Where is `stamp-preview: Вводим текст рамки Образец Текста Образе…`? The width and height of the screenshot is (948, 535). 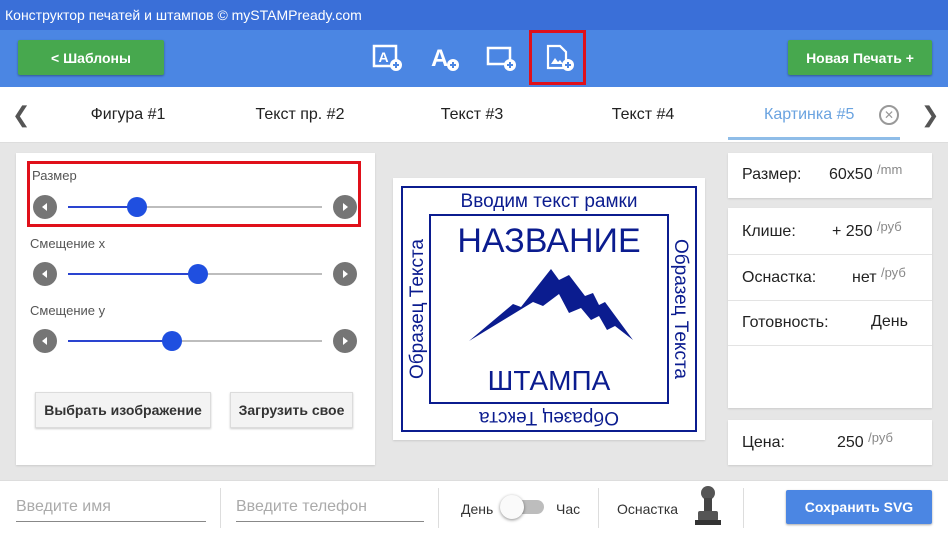
stamp-preview: Вводим текст рамки Образец Текста Образе… is located at coordinates (549, 309).